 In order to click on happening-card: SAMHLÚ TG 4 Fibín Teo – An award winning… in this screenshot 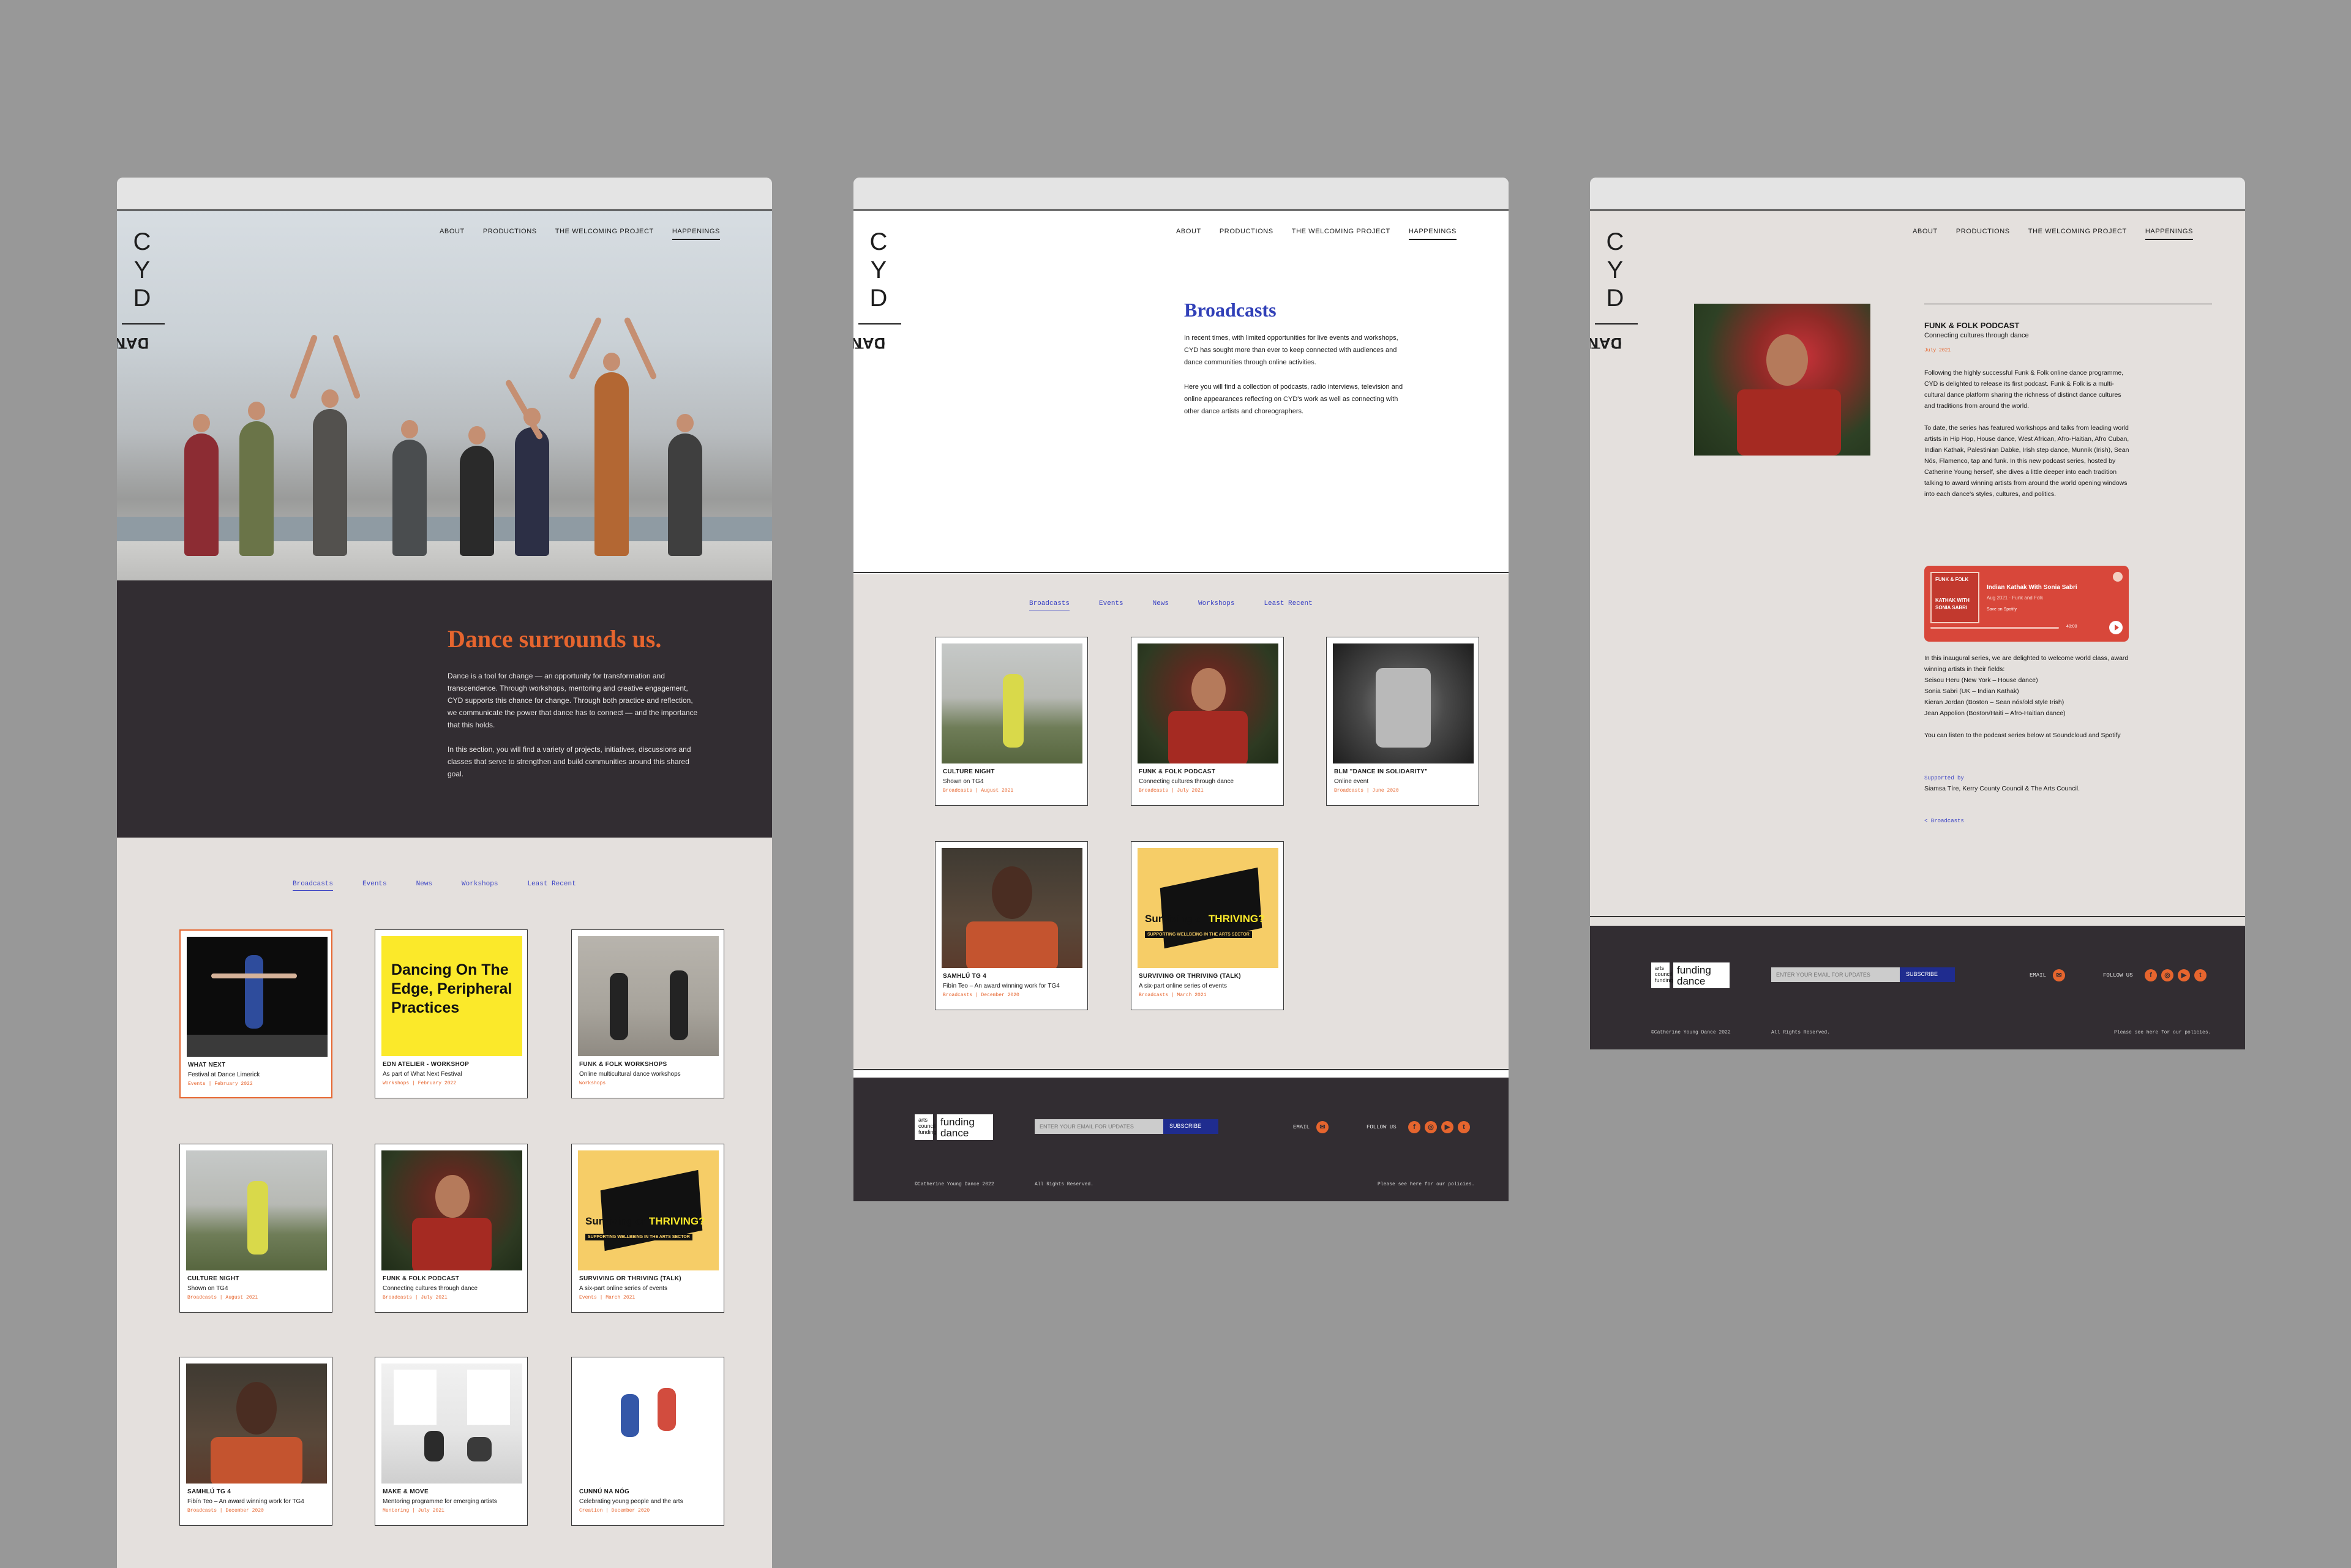, I will do `click(255, 1441)`.